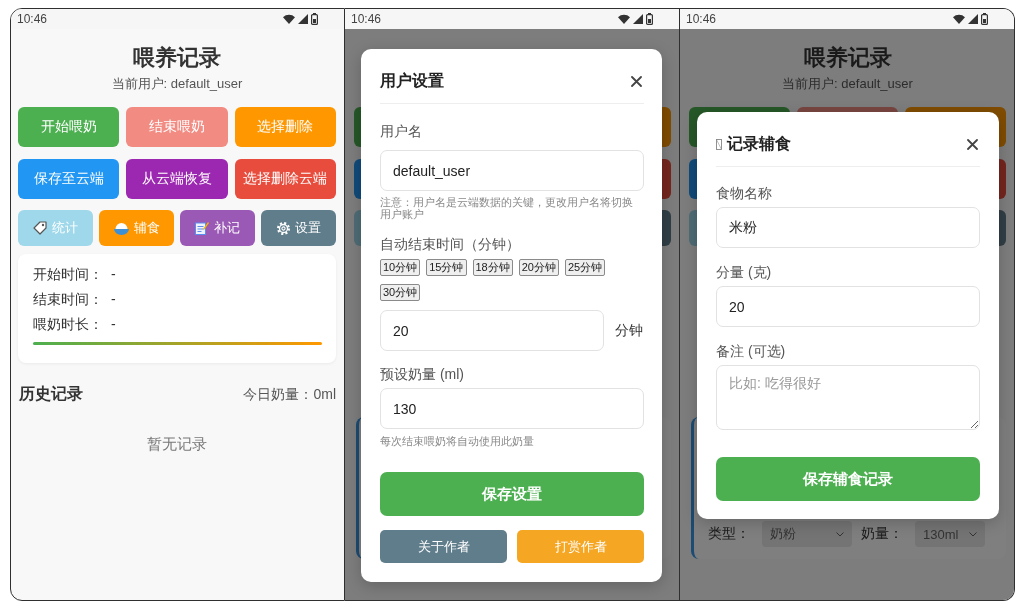 The width and height of the screenshot is (1024, 610). Describe the element at coordinates (68, 324) in the screenshot. I see `status-label: 喂奶时长：` at that location.